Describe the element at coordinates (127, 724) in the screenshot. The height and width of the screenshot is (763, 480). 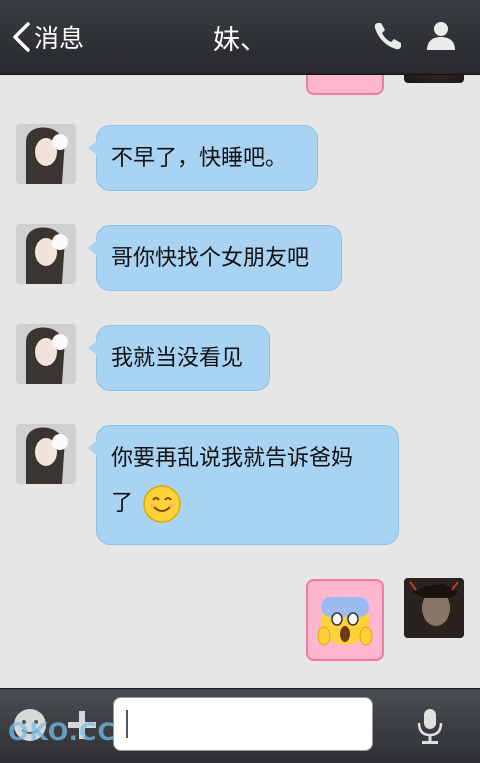
I see `text-caret` at that location.